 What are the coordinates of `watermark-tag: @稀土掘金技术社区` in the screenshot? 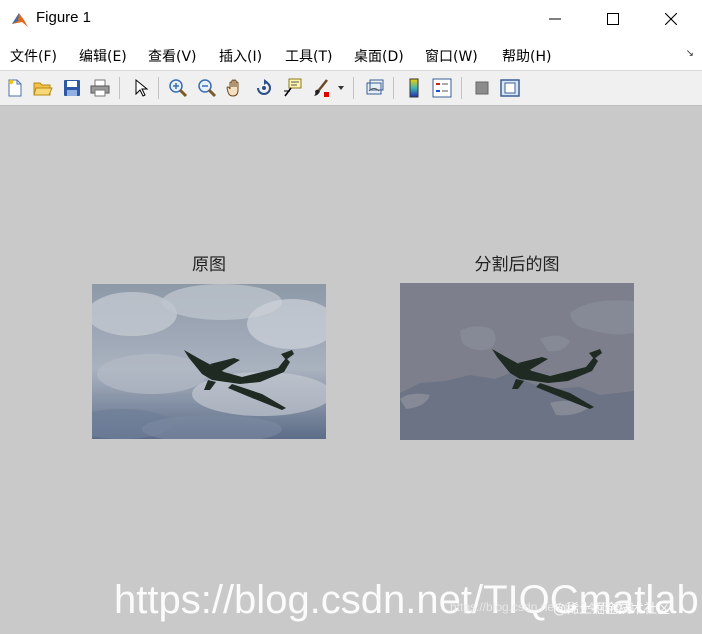 It's located at (612, 609).